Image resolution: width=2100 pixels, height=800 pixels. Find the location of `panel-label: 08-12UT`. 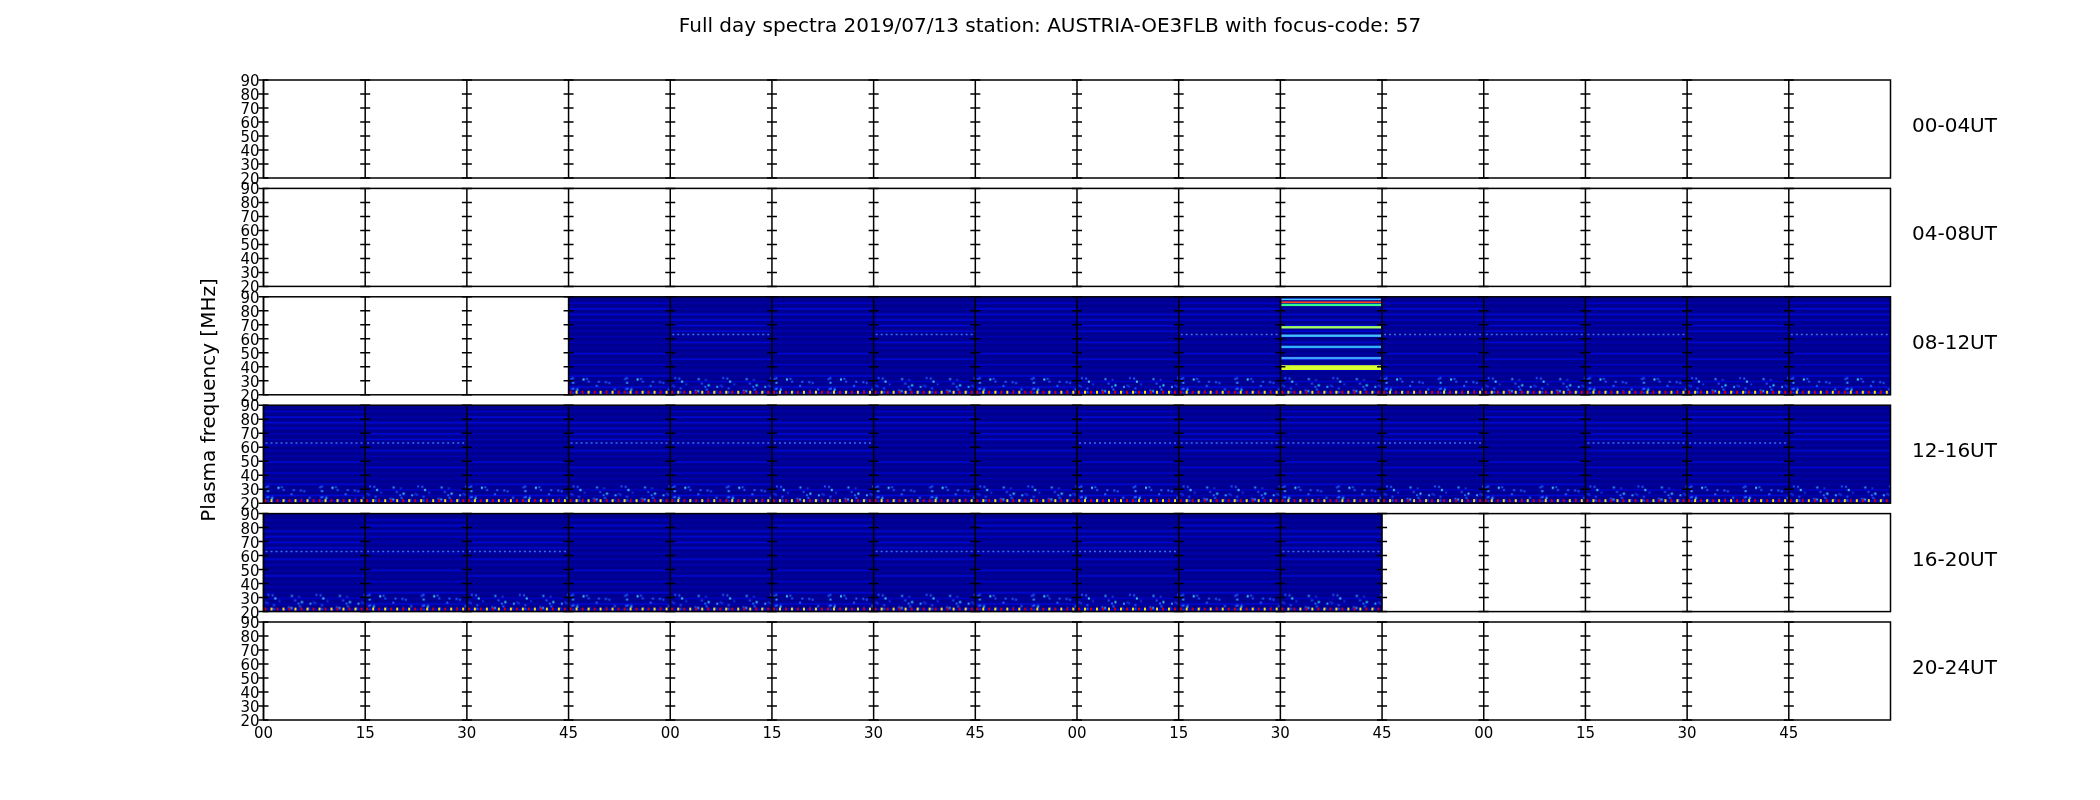

panel-label: 08-12UT is located at coordinates (1954, 341).